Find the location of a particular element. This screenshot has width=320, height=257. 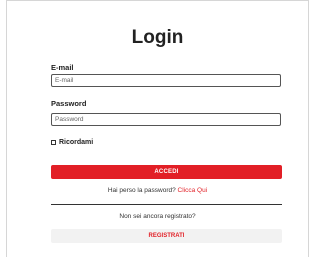

divider is located at coordinates (166, 204).